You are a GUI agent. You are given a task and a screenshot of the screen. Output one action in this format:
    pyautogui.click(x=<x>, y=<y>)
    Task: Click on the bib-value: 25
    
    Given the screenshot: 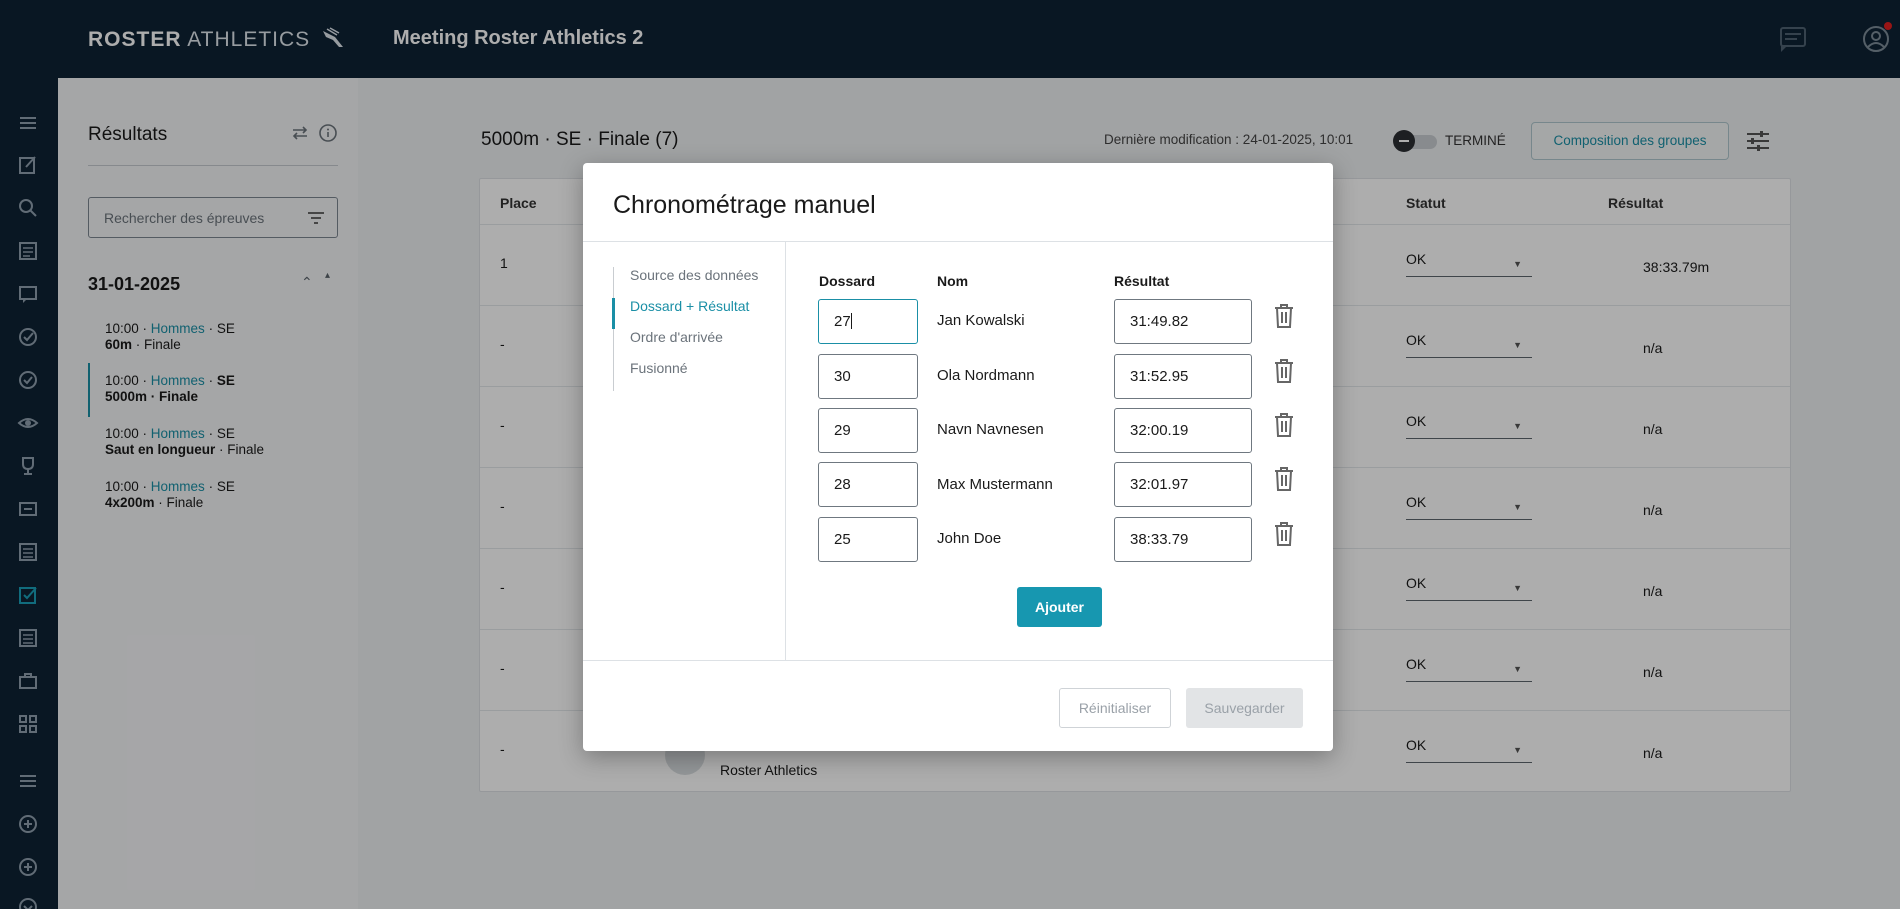 What is the action you would take?
    pyautogui.click(x=842, y=539)
    